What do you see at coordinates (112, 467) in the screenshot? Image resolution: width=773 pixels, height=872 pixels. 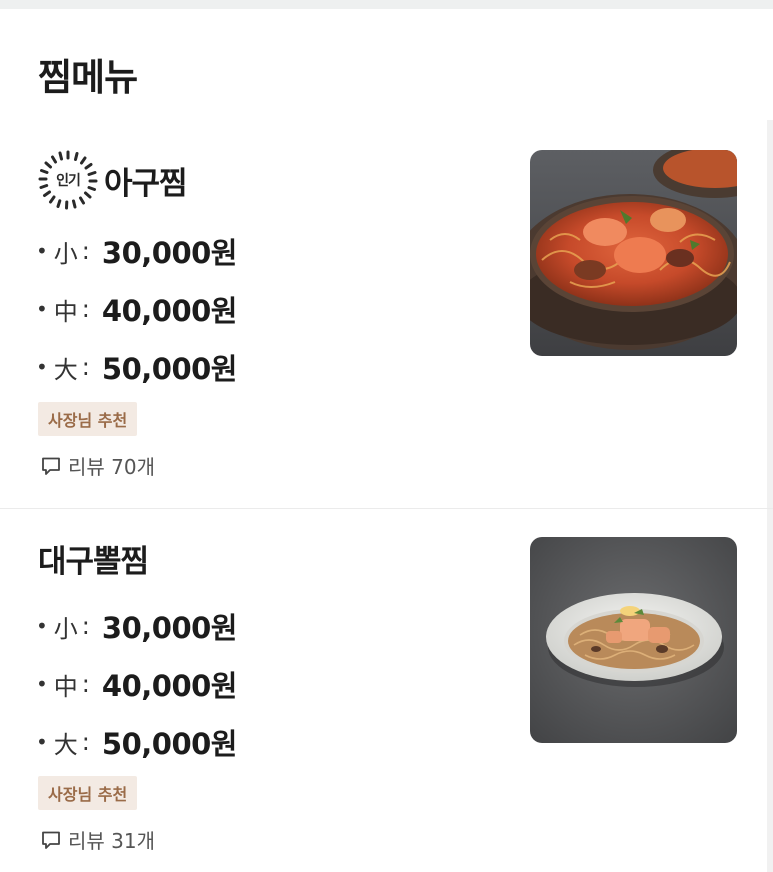 I see `review-count-label: 리뷰 70개` at bounding box center [112, 467].